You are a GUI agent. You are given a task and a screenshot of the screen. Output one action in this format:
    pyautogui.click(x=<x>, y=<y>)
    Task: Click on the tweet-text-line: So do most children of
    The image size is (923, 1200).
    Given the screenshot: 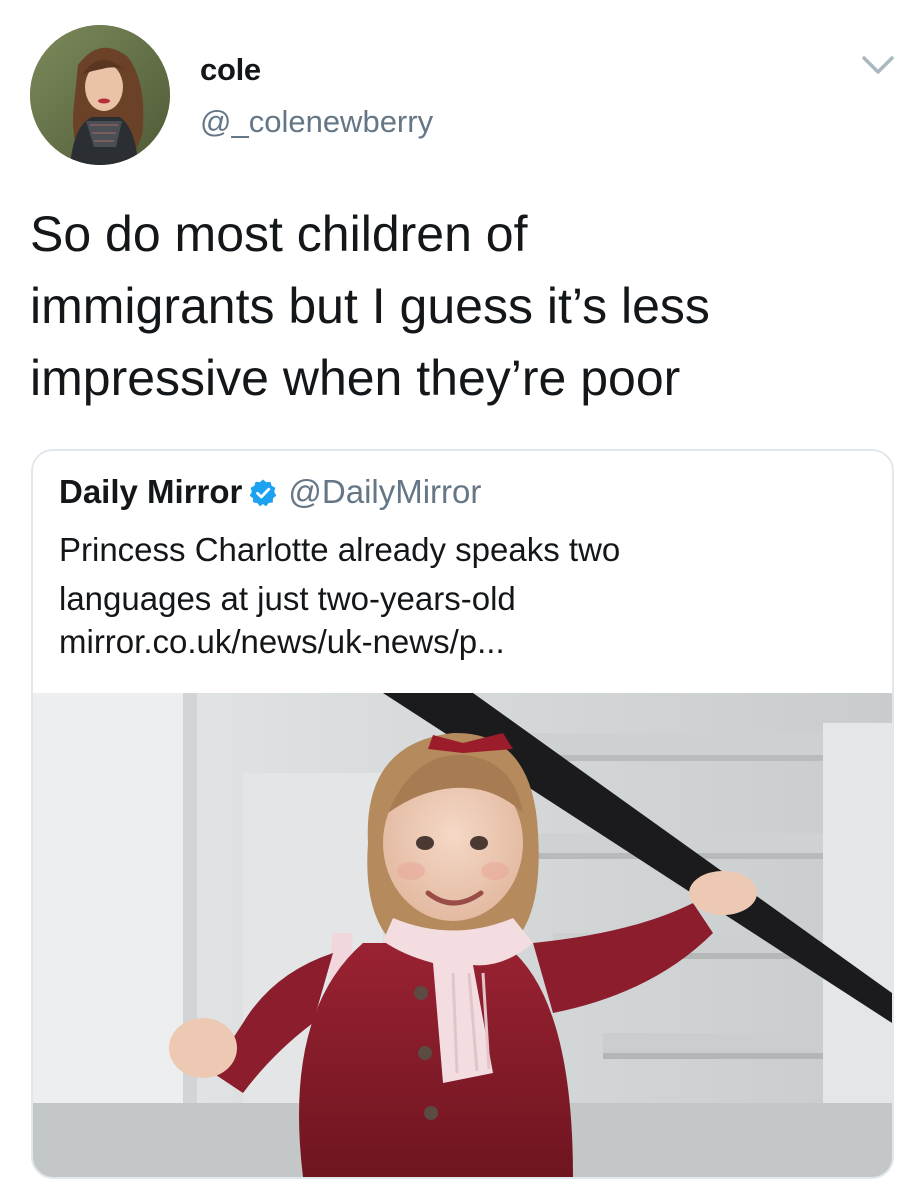 What is the action you would take?
    pyautogui.click(x=279, y=234)
    